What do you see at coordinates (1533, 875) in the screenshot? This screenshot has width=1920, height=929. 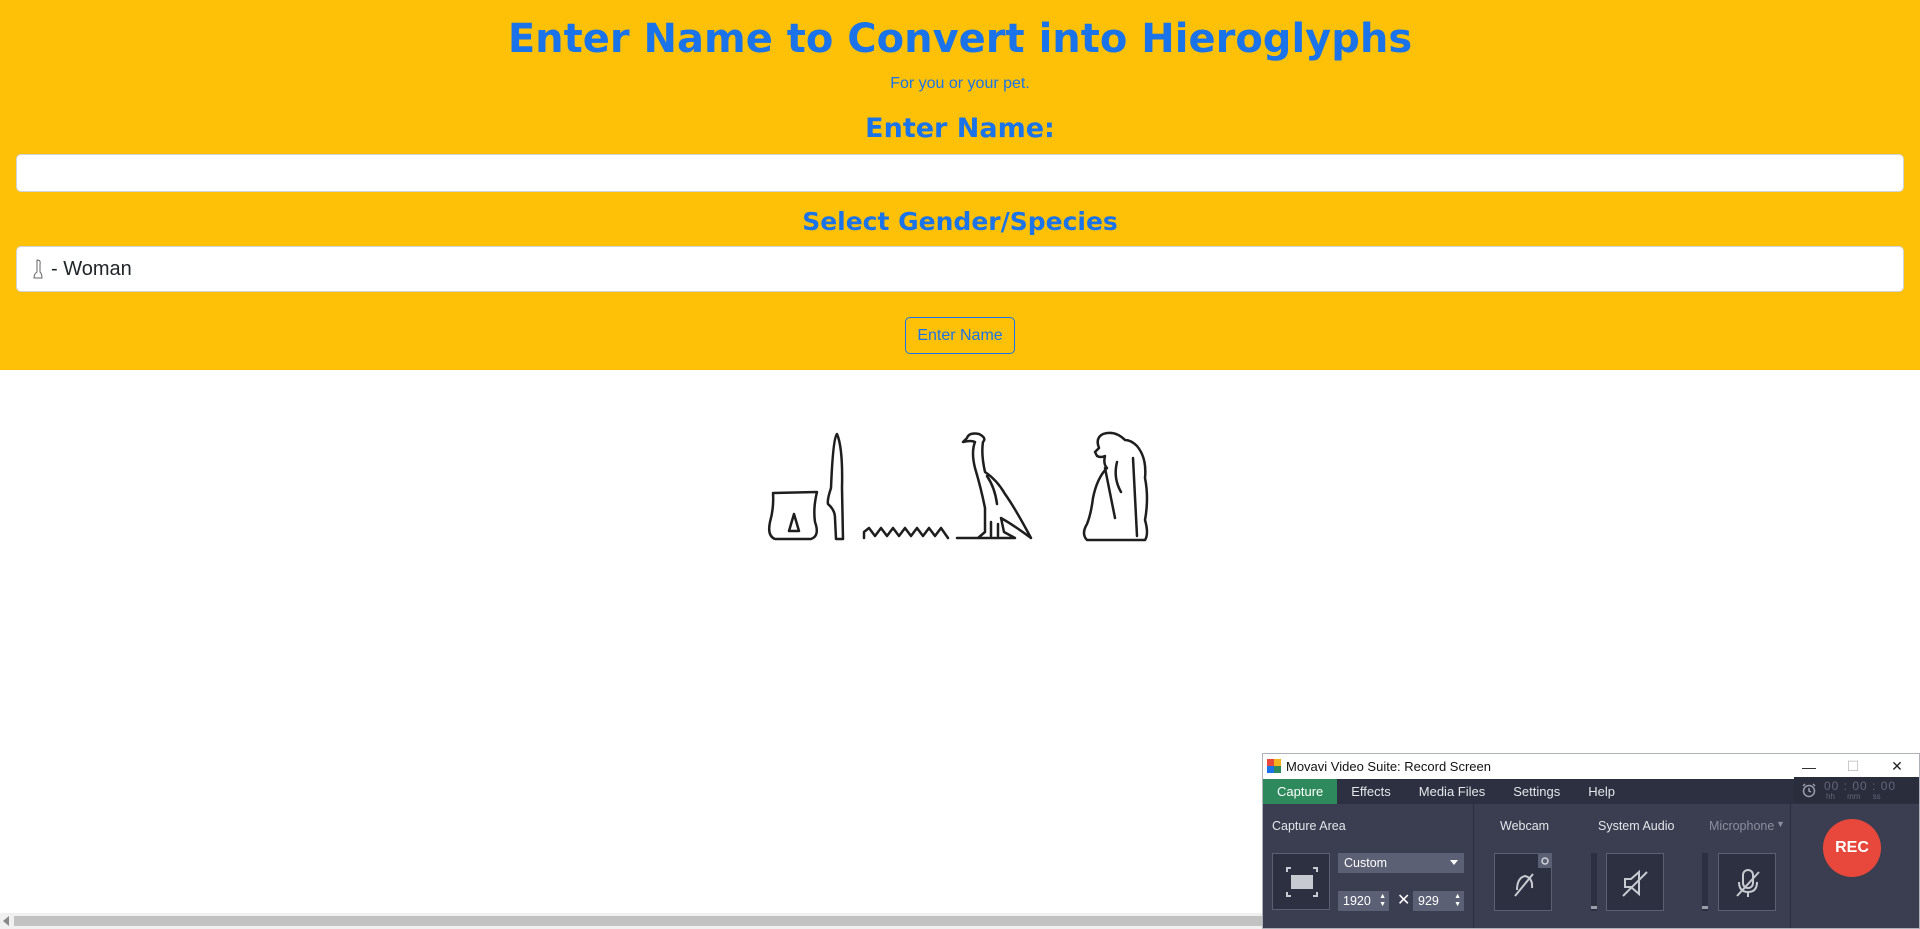 I see `webcam-off-icon` at bounding box center [1533, 875].